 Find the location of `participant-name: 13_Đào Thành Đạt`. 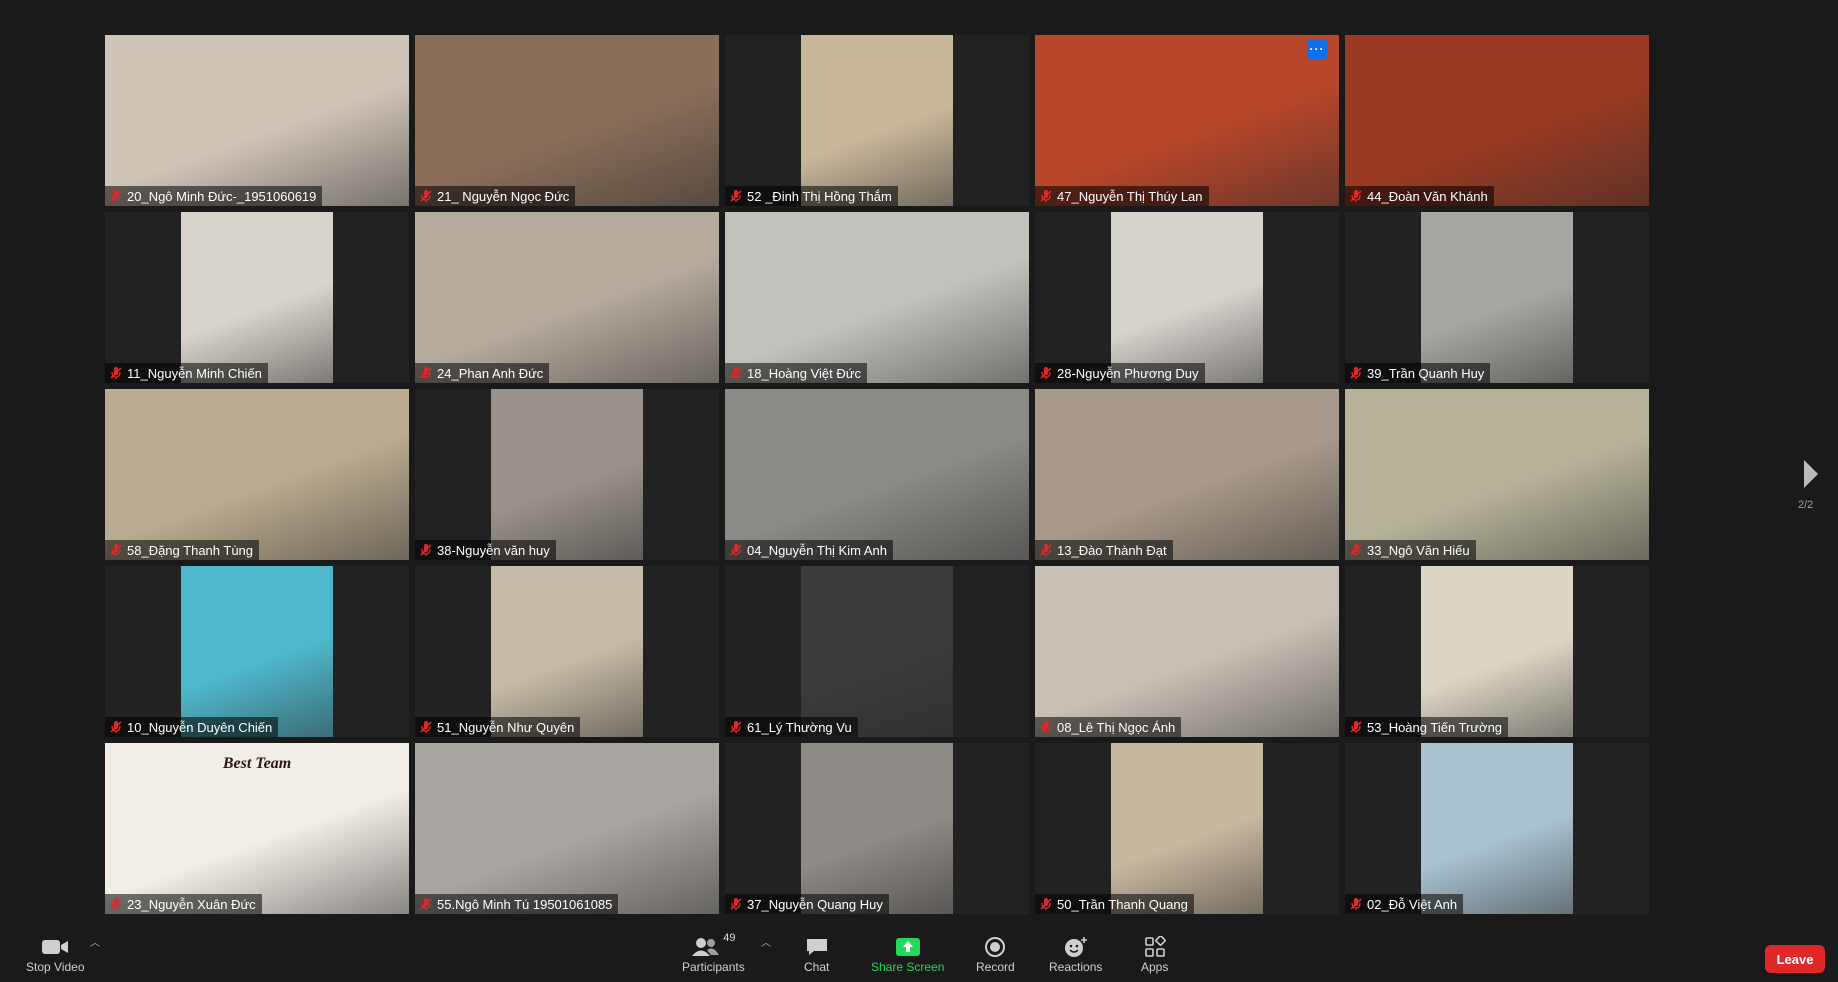

participant-name: 13_Đào Thành Đạt is located at coordinates (1112, 550).